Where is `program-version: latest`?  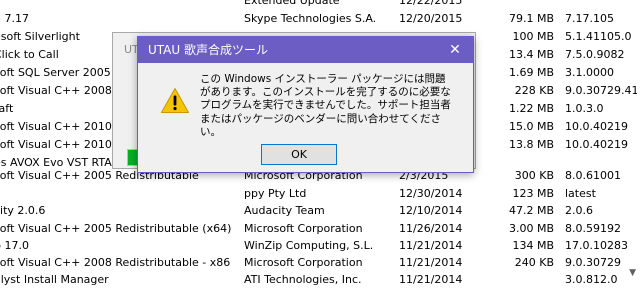 program-version: latest is located at coordinates (580, 193).